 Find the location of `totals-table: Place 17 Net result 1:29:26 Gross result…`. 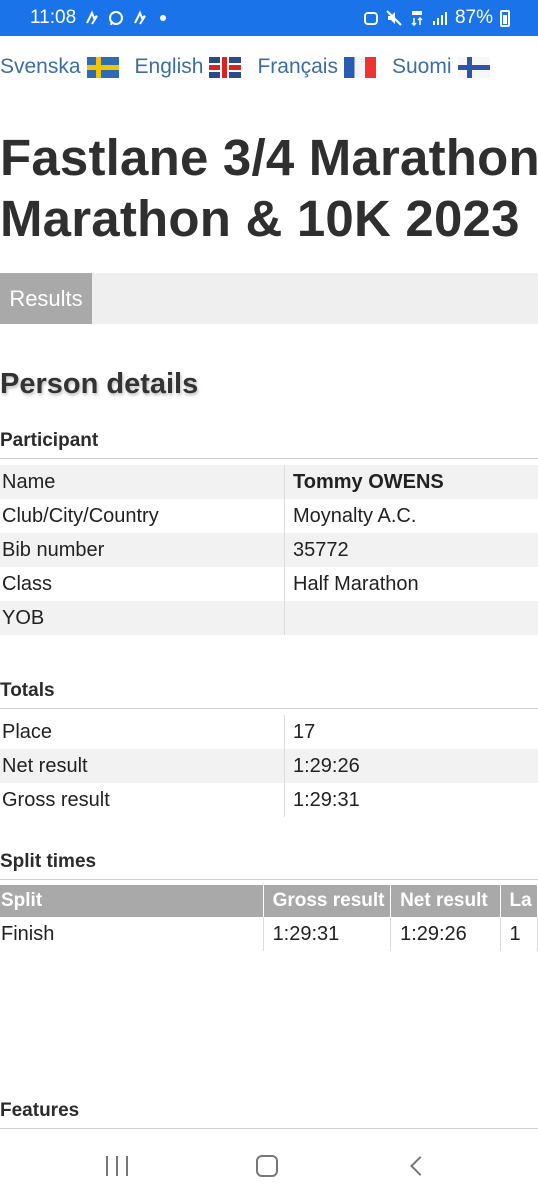

totals-table: Place 17 Net result 1:29:26 Gross result… is located at coordinates (269, 766).